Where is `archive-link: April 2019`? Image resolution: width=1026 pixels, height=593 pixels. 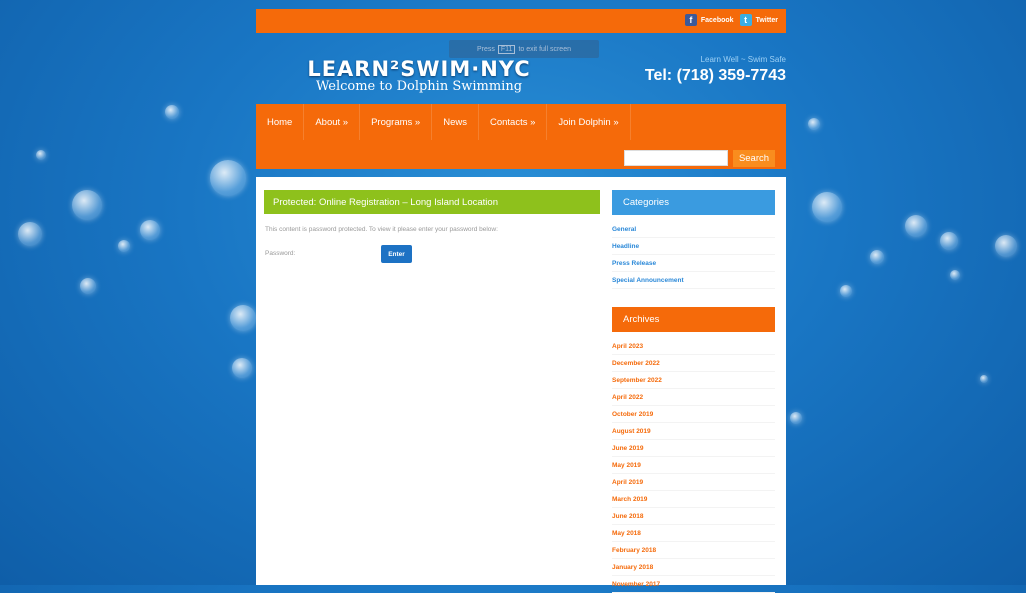 archive-link: April 2019 is located at coordinates (693, 482).